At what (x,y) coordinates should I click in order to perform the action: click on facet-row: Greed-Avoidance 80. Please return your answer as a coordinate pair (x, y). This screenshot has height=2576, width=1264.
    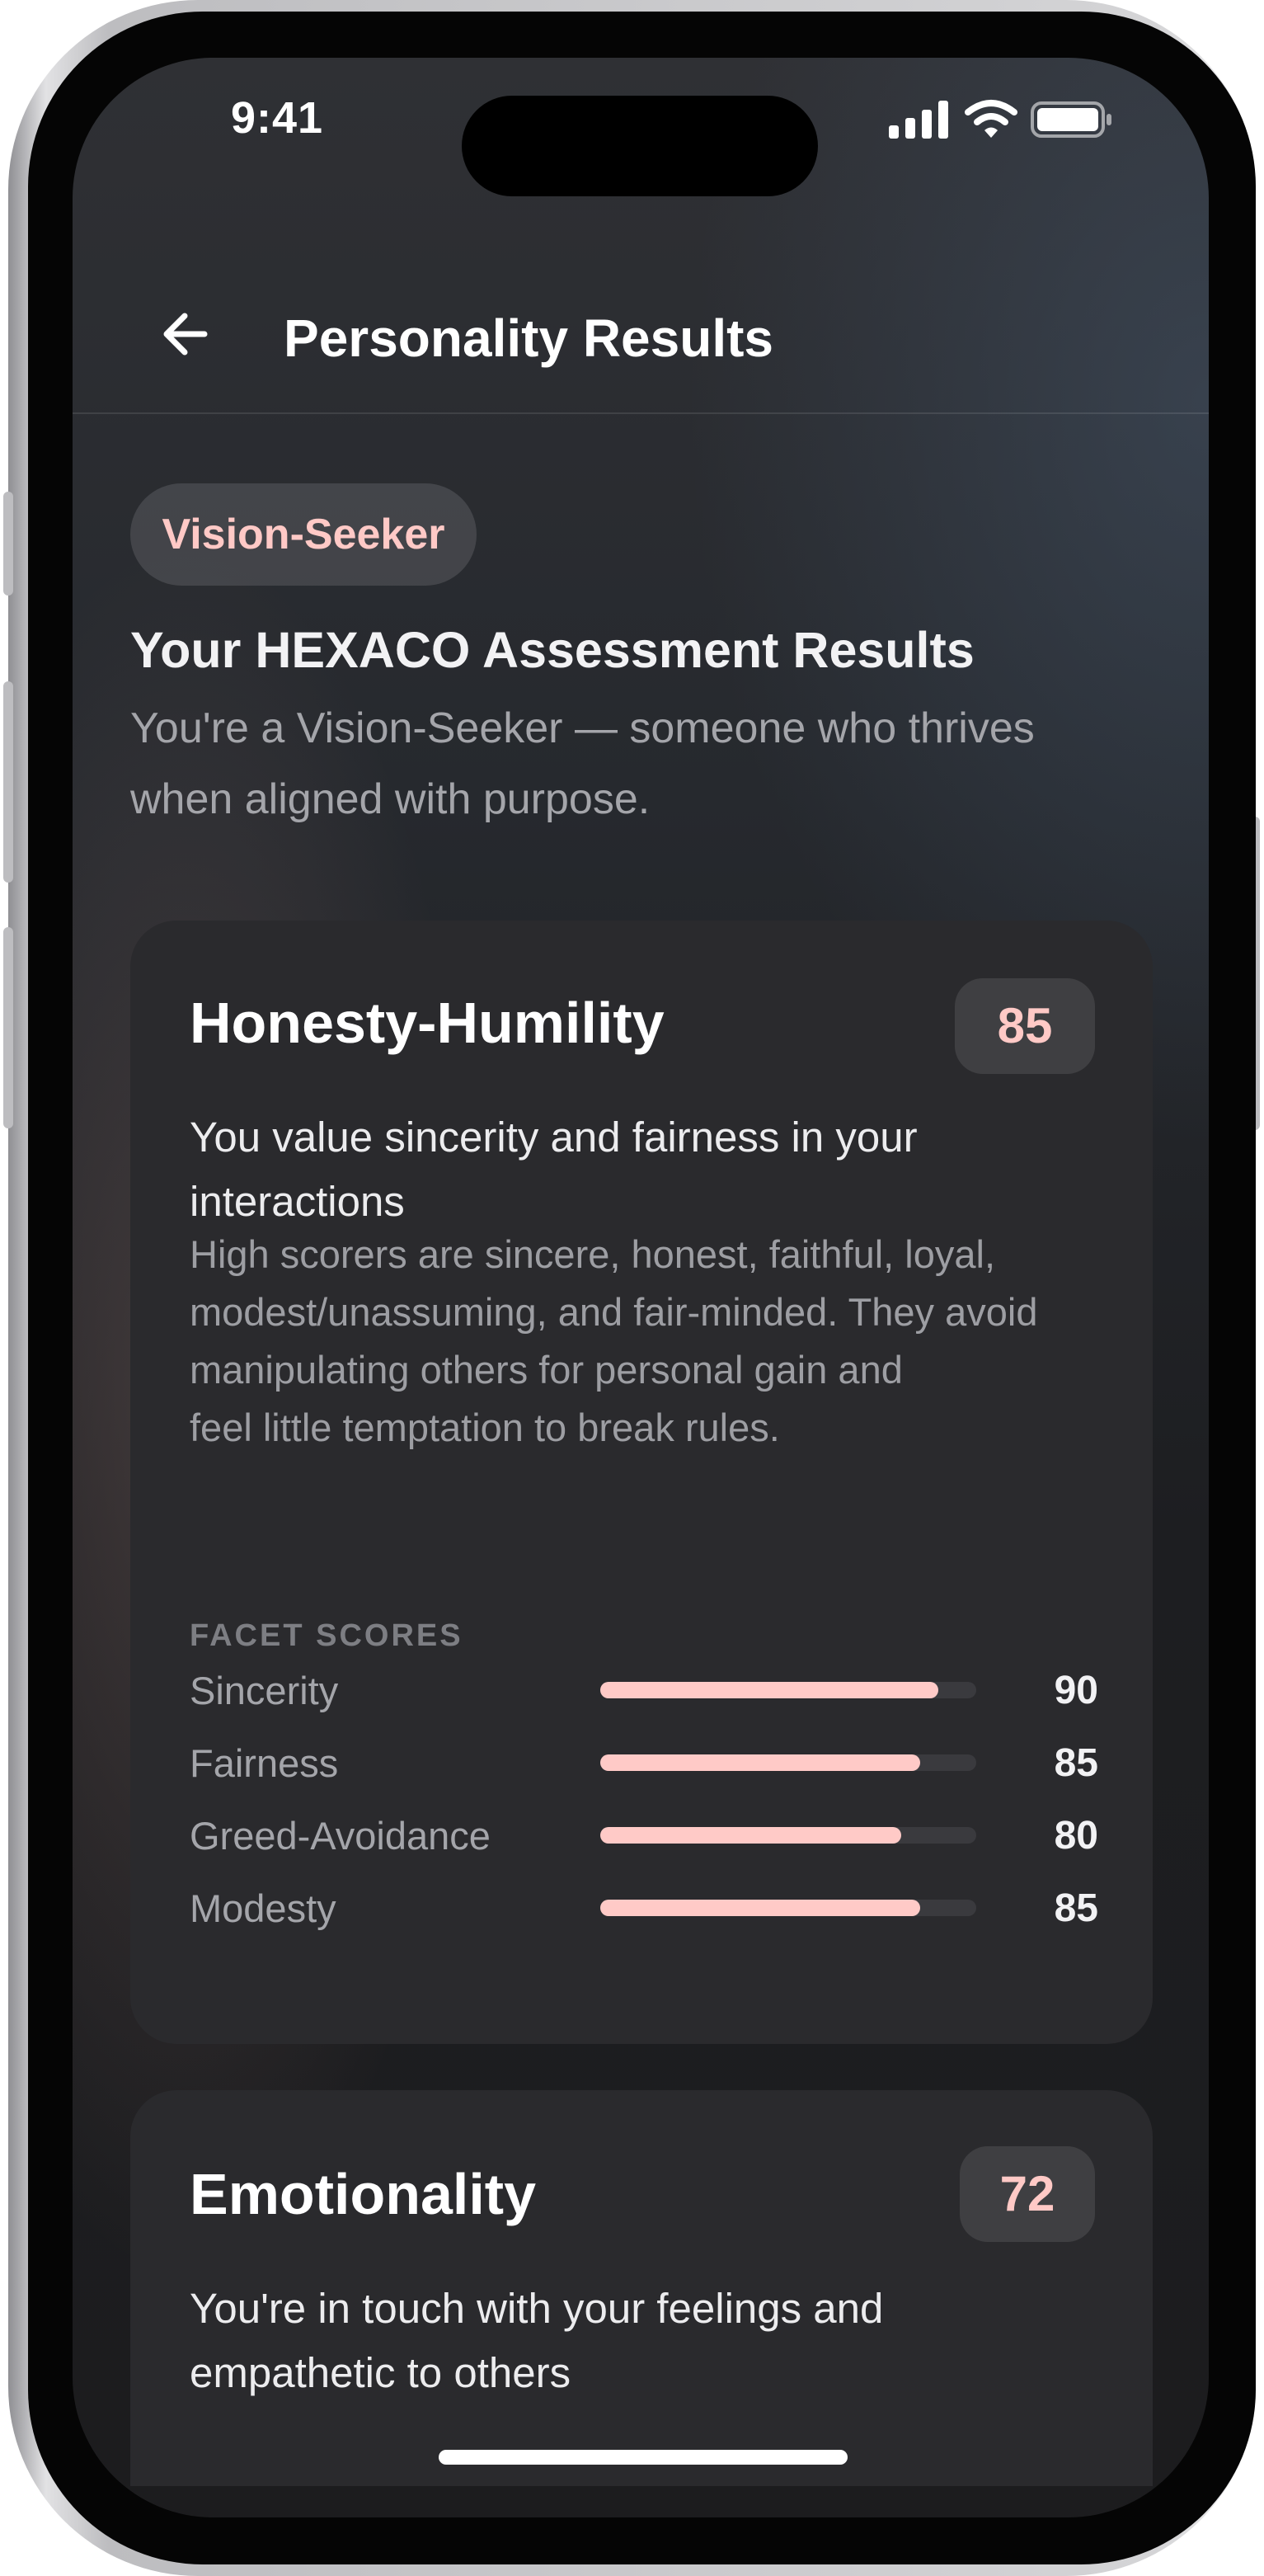
    Looking at the image, I should click on (644, 1836).